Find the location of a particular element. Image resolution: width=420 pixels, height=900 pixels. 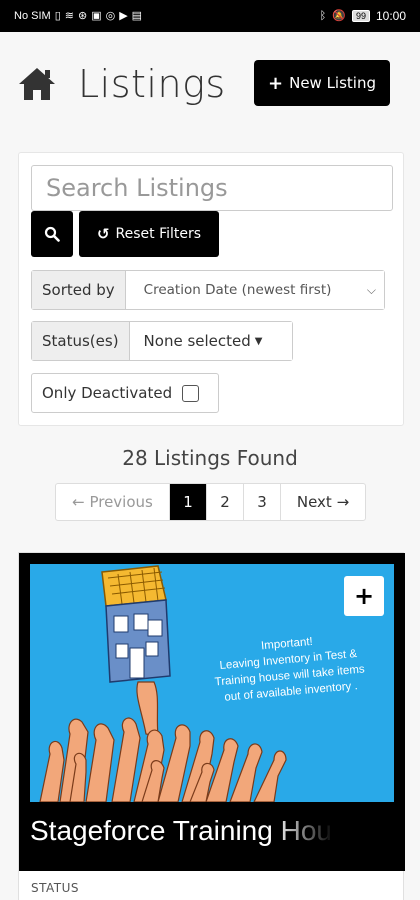

chevron-down-icon: ⌵ is located at coordinates (371, 289).